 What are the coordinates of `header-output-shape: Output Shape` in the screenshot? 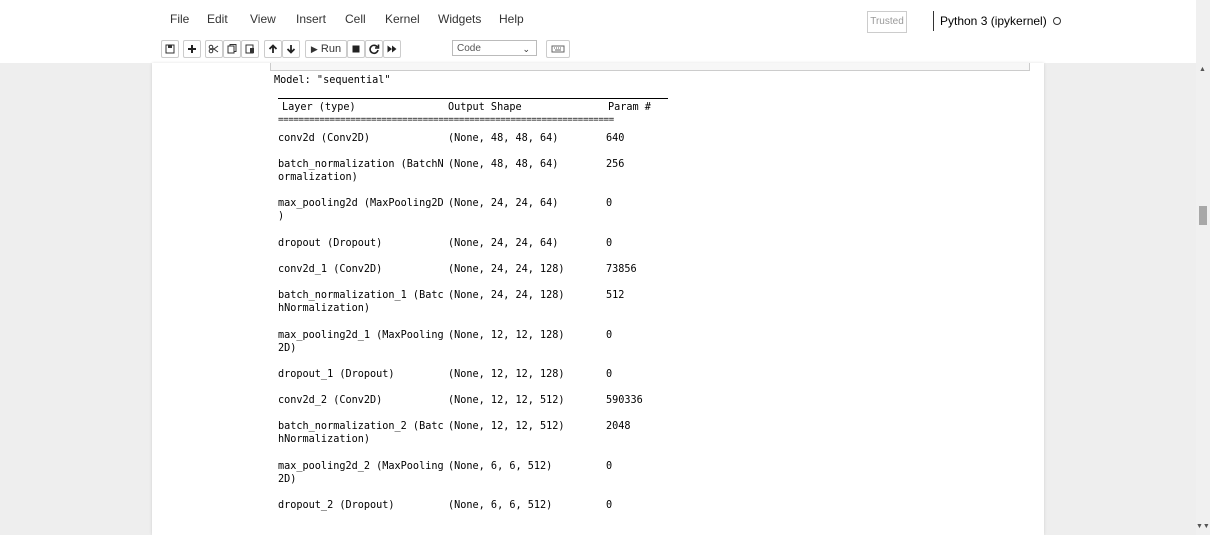 It's located at (485, 107).